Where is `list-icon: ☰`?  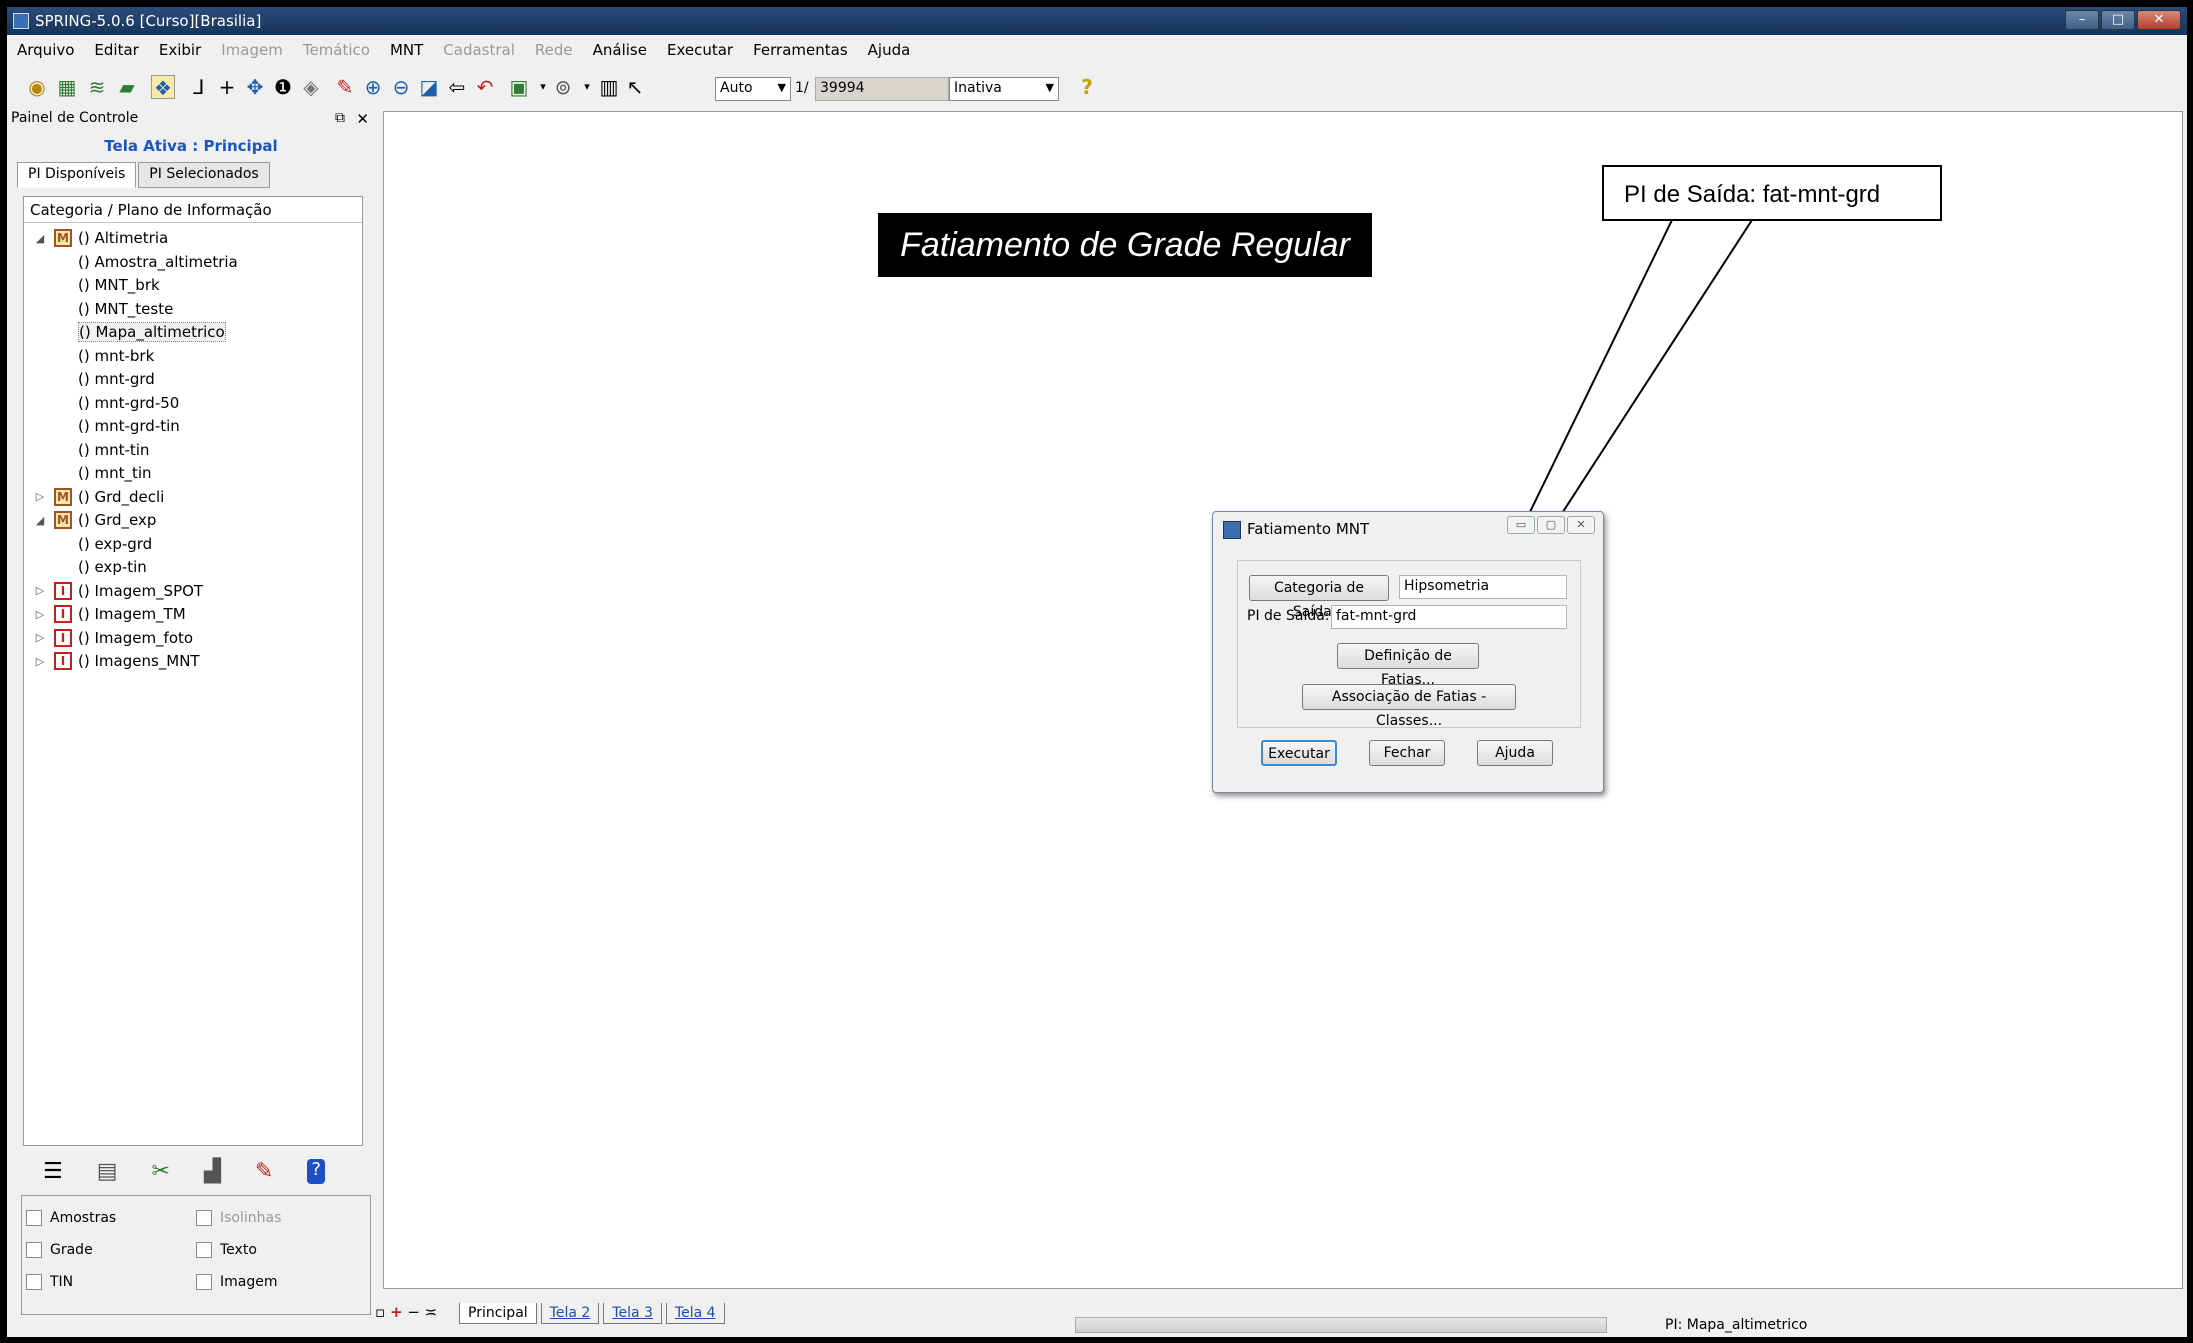
list-icon: ☰ is located at coordinates (53, 1171).